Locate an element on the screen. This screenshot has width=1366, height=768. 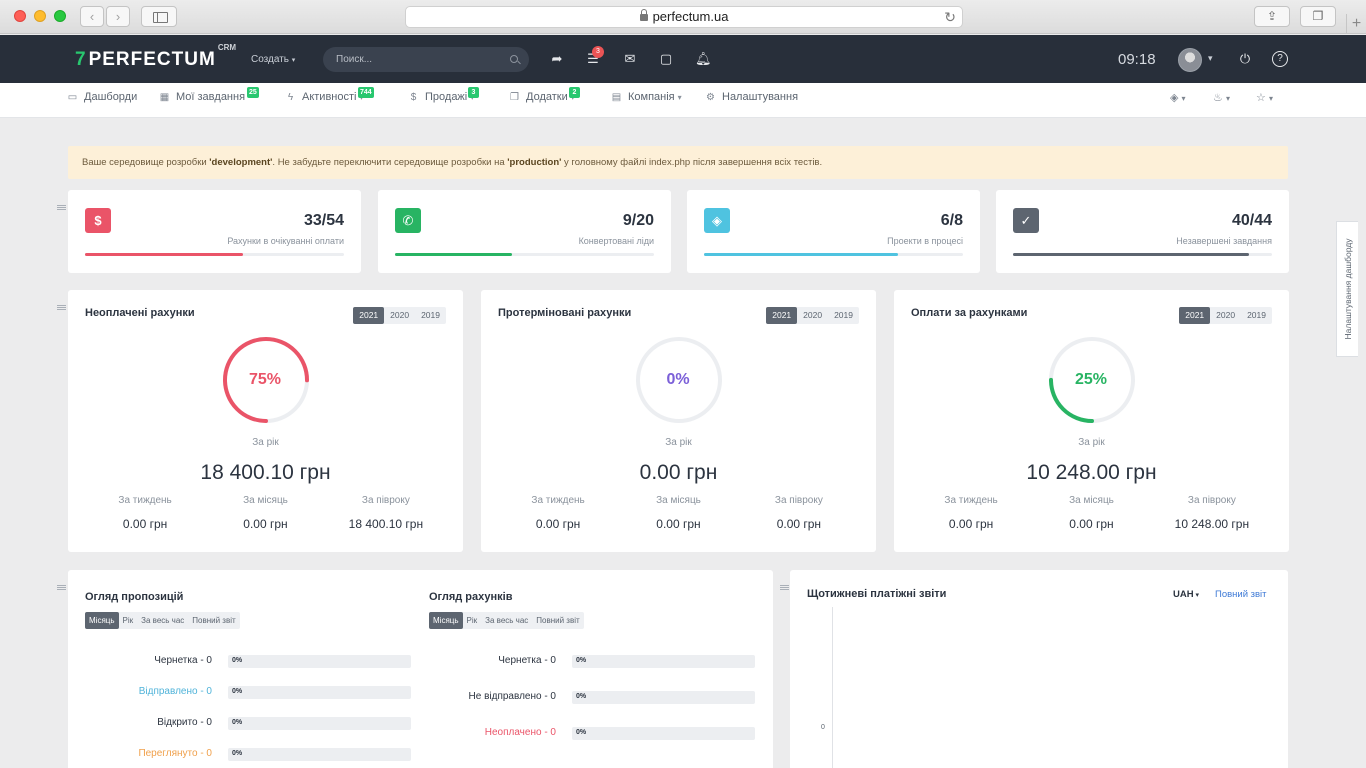
lock-icon is located at coordinates (643, 15).